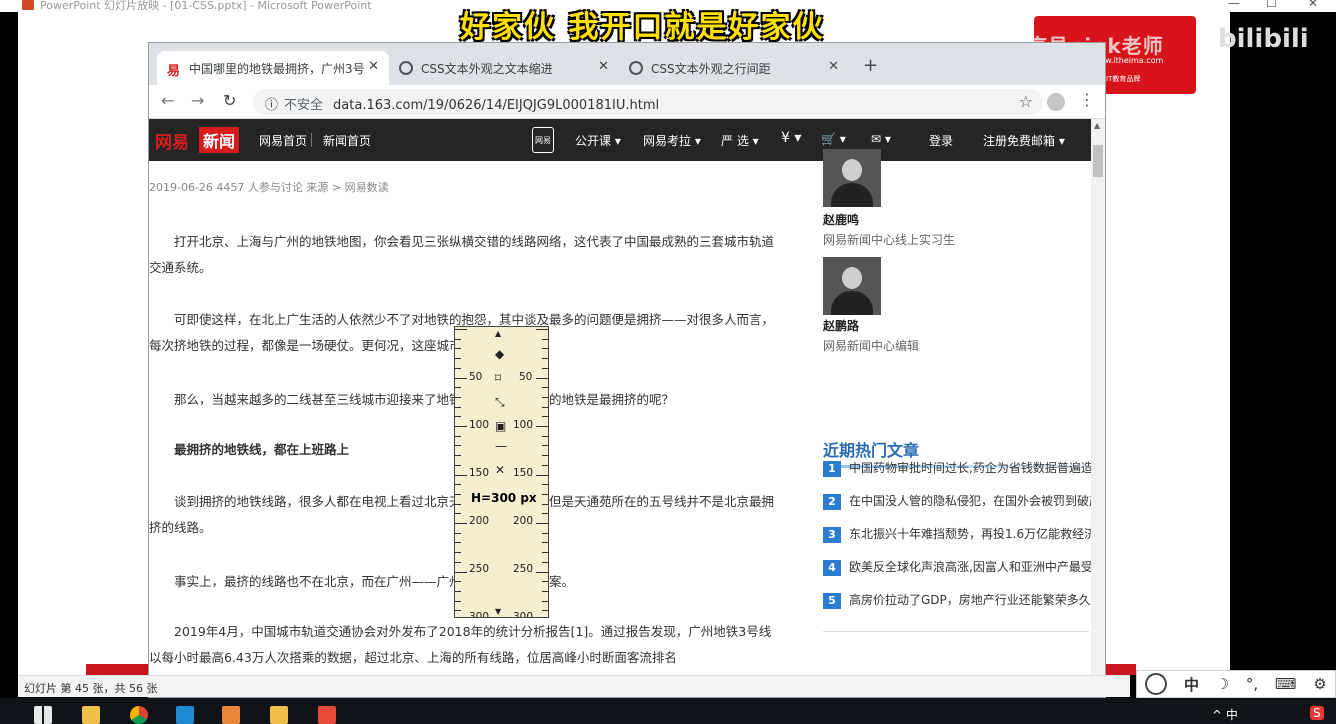 This screenshot has height=724, width=1336. What do you see at coordinates (229, 100) in the screenshot?
I see `reload-icon: ↻` at bounding box center [229, 100].